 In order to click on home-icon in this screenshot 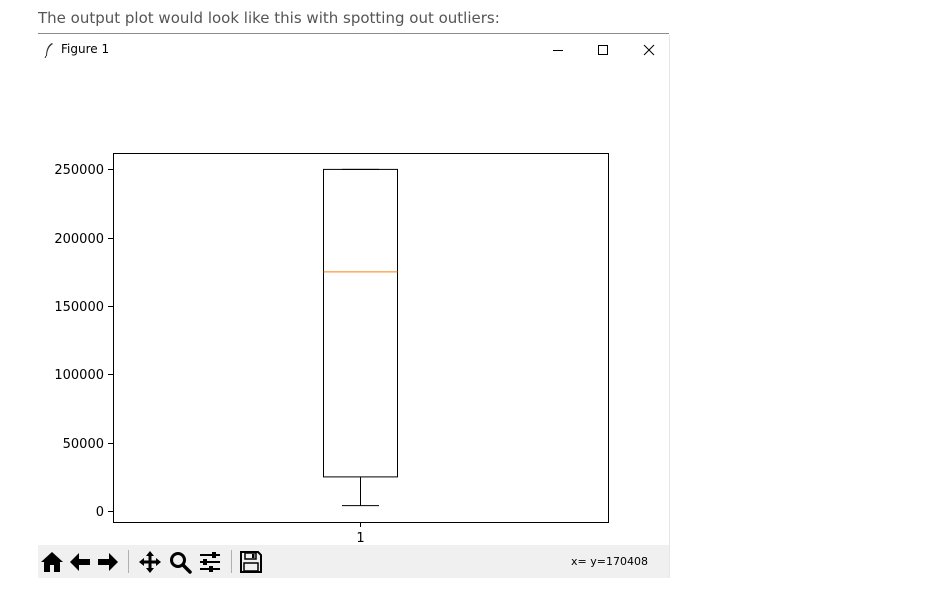, I will do `click(52, 562)`.